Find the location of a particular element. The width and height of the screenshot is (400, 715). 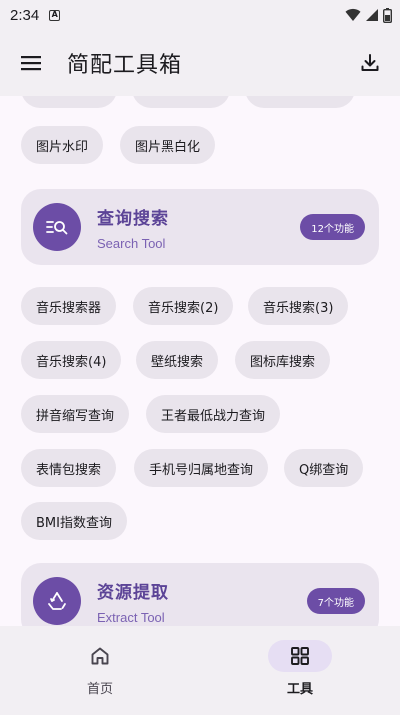

category-card-search: 查询搜索 Search Tool 12个功能 is located at coordinates (200, 227).